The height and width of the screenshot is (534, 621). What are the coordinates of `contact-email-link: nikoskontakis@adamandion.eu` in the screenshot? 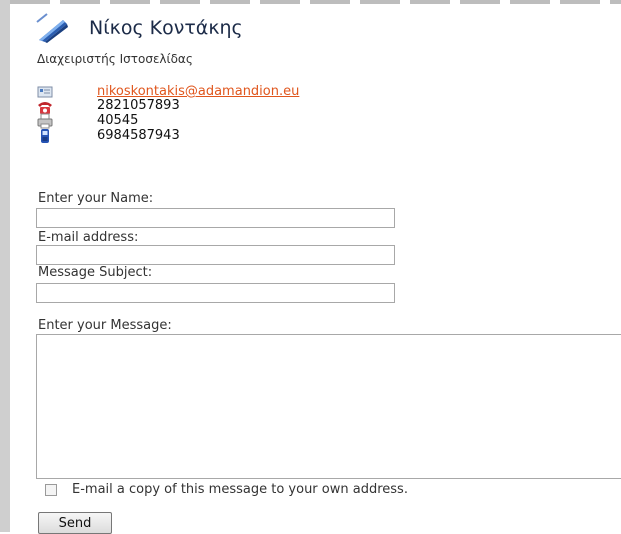 It's located at (198, 91).